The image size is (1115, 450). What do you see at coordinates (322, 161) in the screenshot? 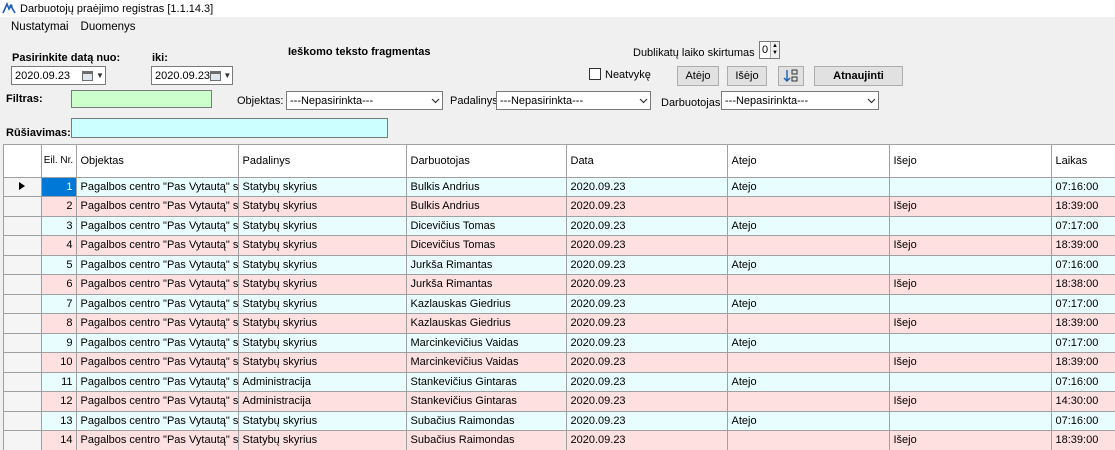
I see `column-header-padalinys: Padalinys` at bounding box center [322, 161].